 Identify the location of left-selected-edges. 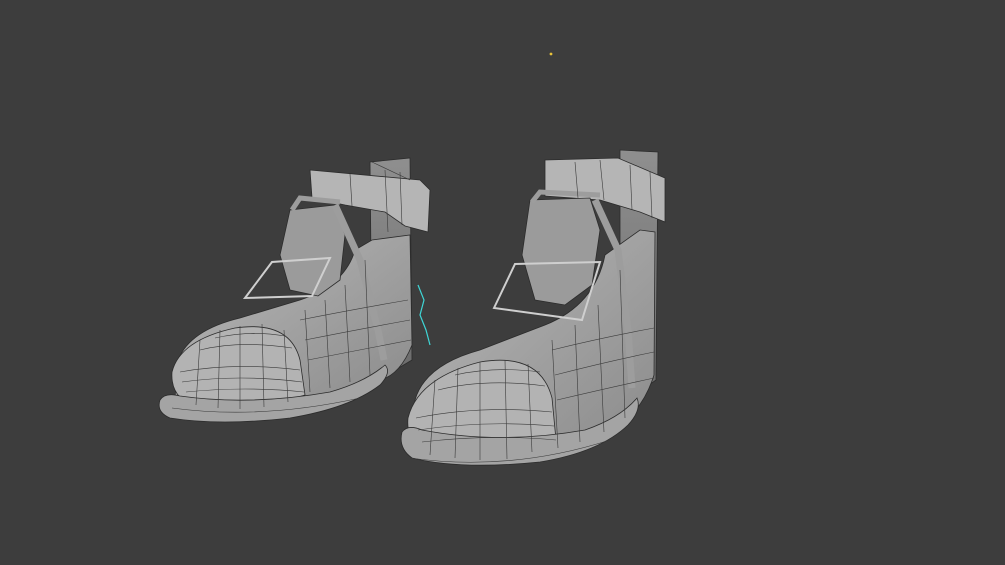
(424, 315).